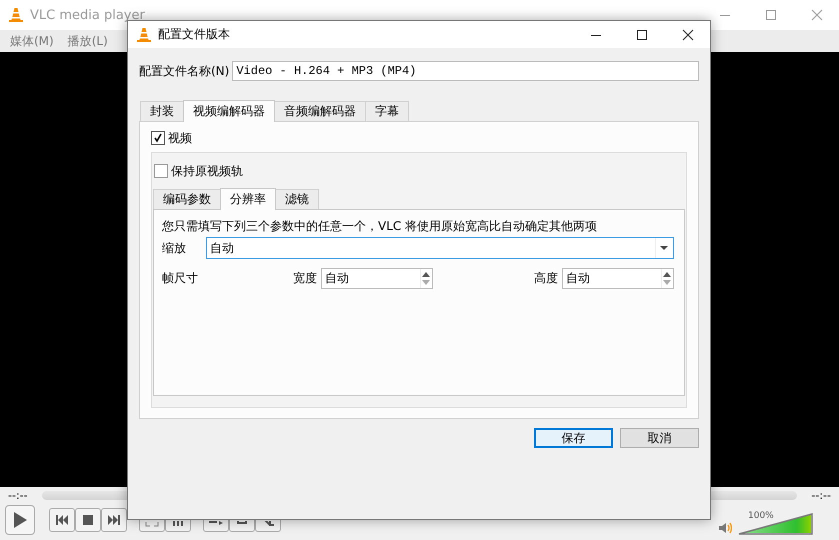 This screenshot has width=839, height=540. I want to click on previous-icon, so click(62, 520).